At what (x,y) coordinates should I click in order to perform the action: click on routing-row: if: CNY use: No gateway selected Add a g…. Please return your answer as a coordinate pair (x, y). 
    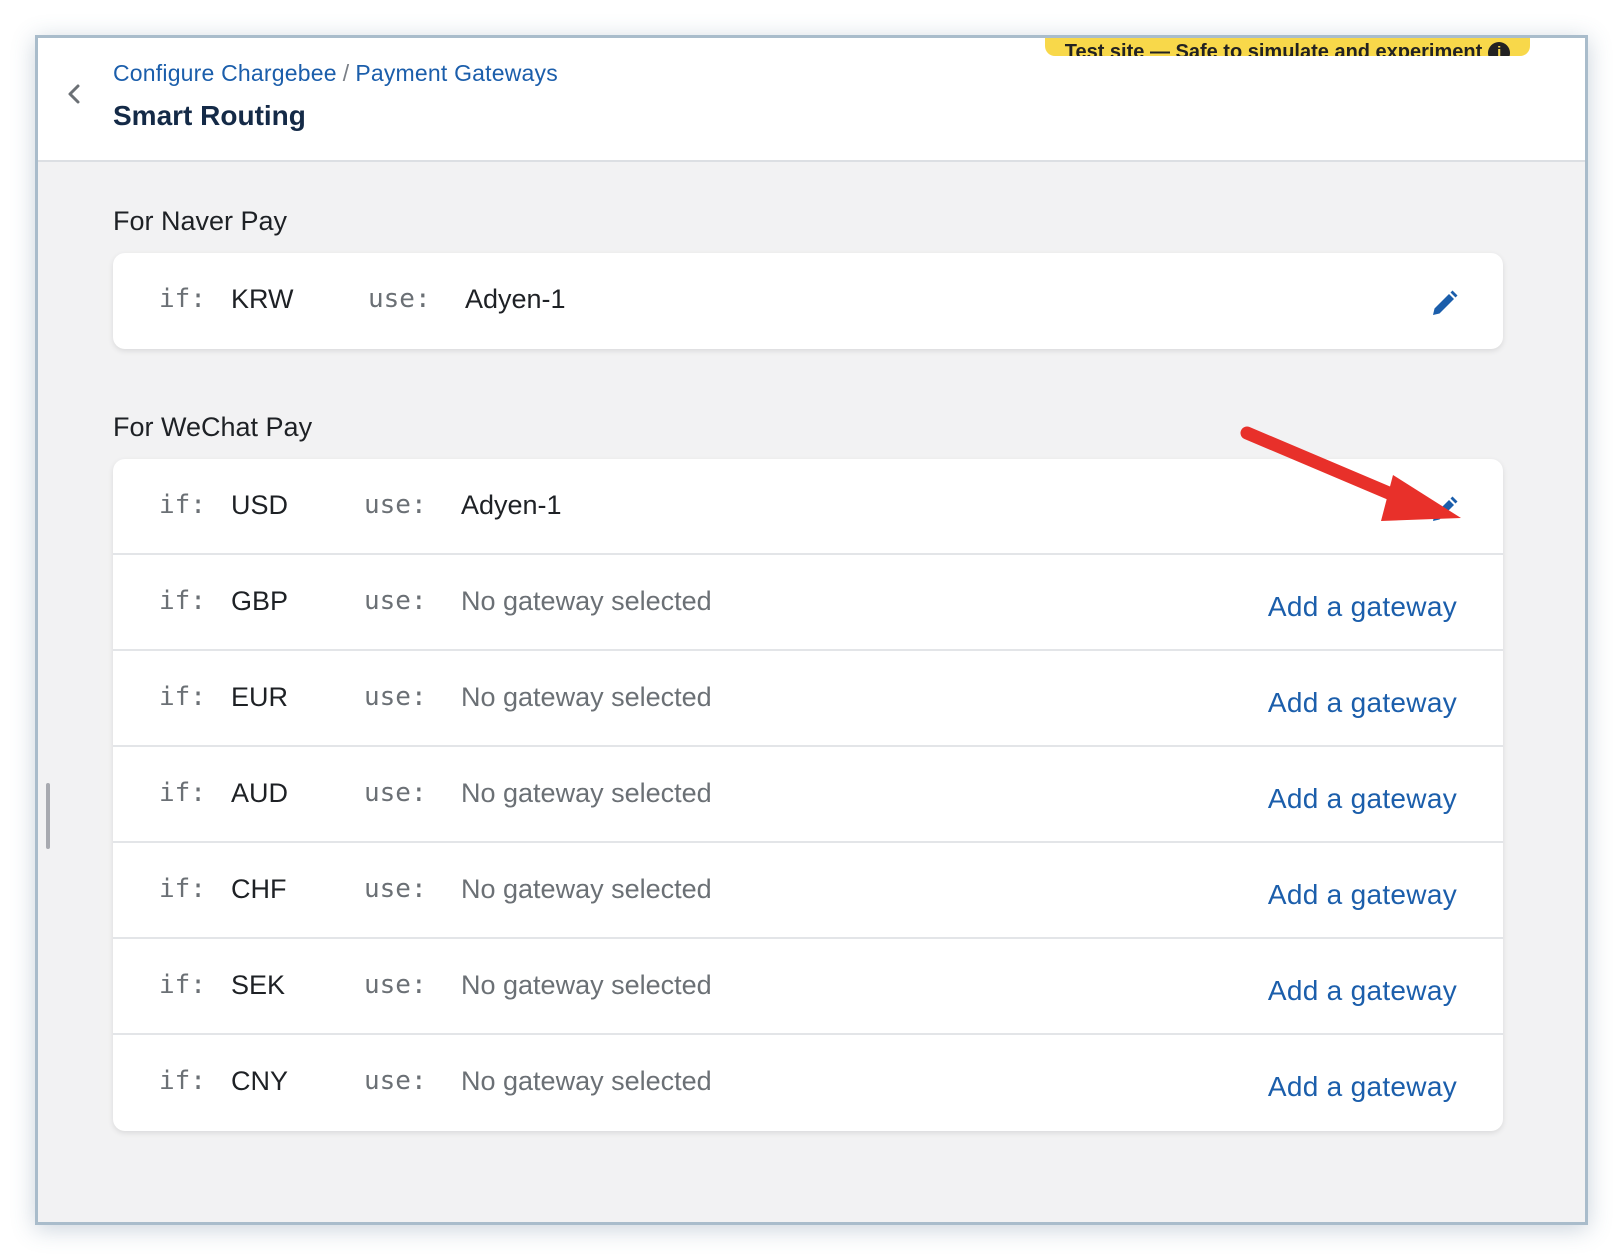
    Looking at the image, I should click on (808, 1083).